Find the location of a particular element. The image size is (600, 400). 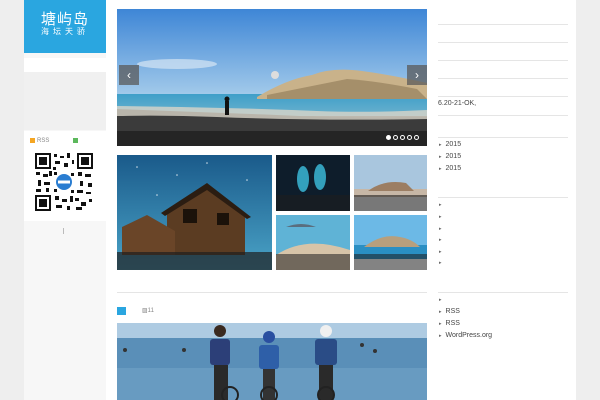

cabin-image is located at coordinates (194, 212).